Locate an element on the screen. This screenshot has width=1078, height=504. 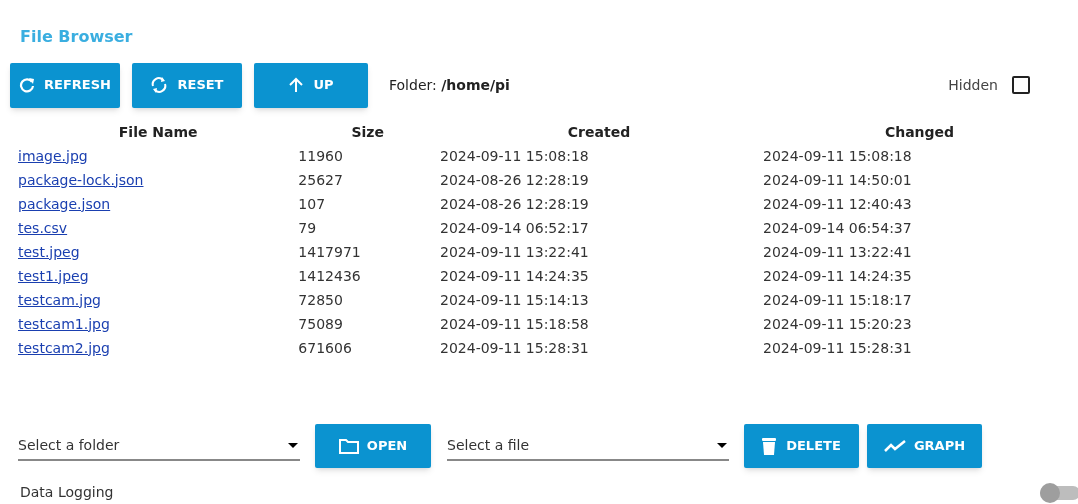
folder-icon is located at coordinates (348, 446).